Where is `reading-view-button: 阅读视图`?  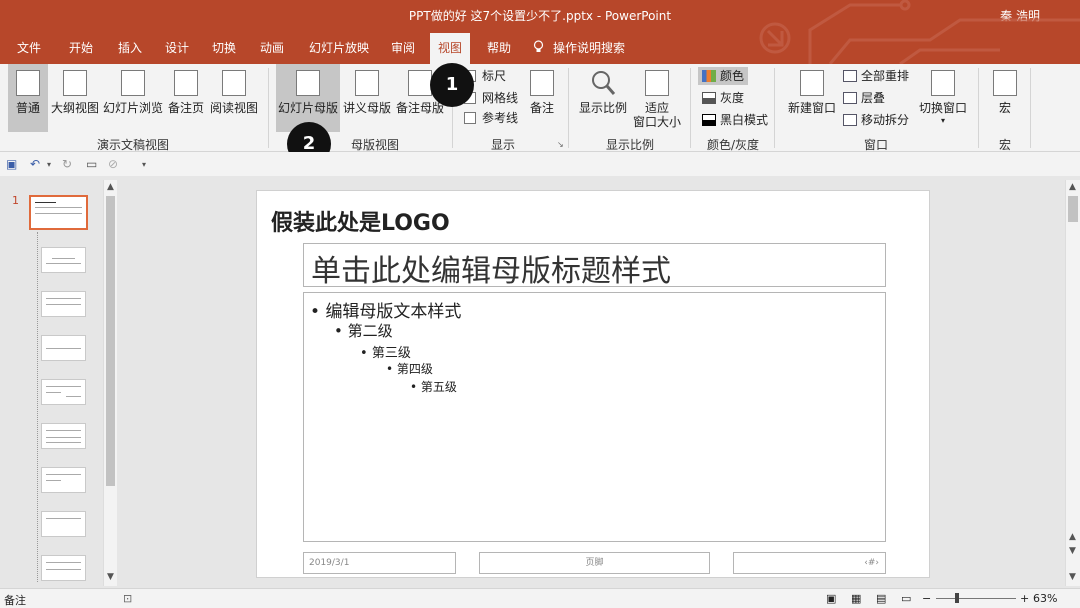
reading-view-button: 阅读视图 is located at coordinates (234, 98).